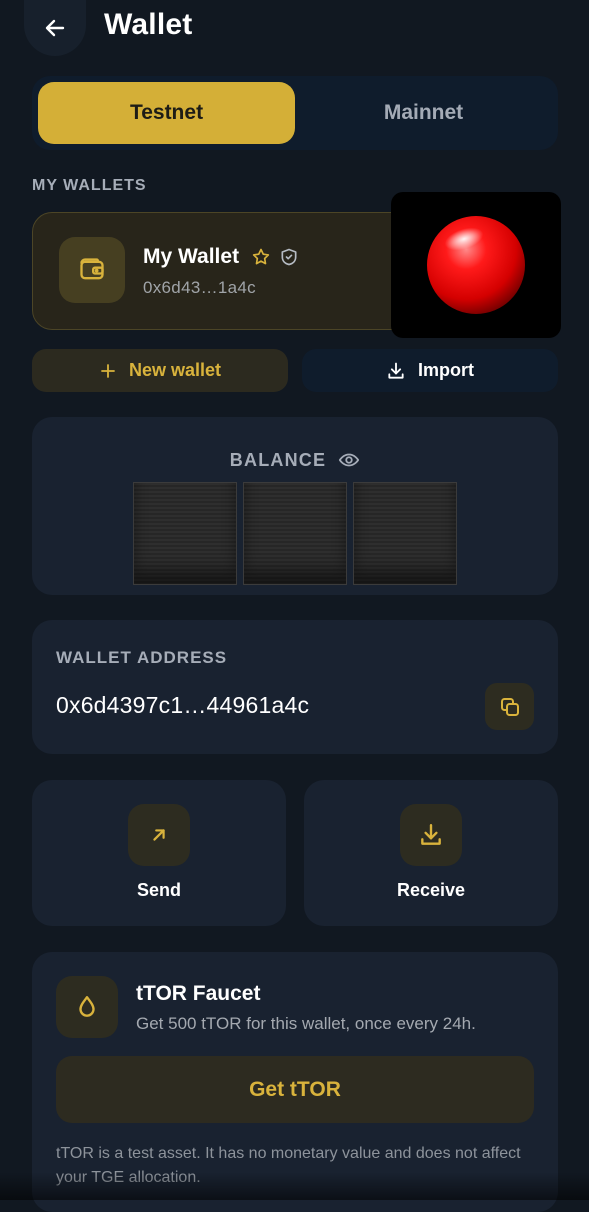 This screenshot has height=1212, width=589. Describe the element at coordinates (349, 460) in the screenshot. I see `eye-icon` at that location.